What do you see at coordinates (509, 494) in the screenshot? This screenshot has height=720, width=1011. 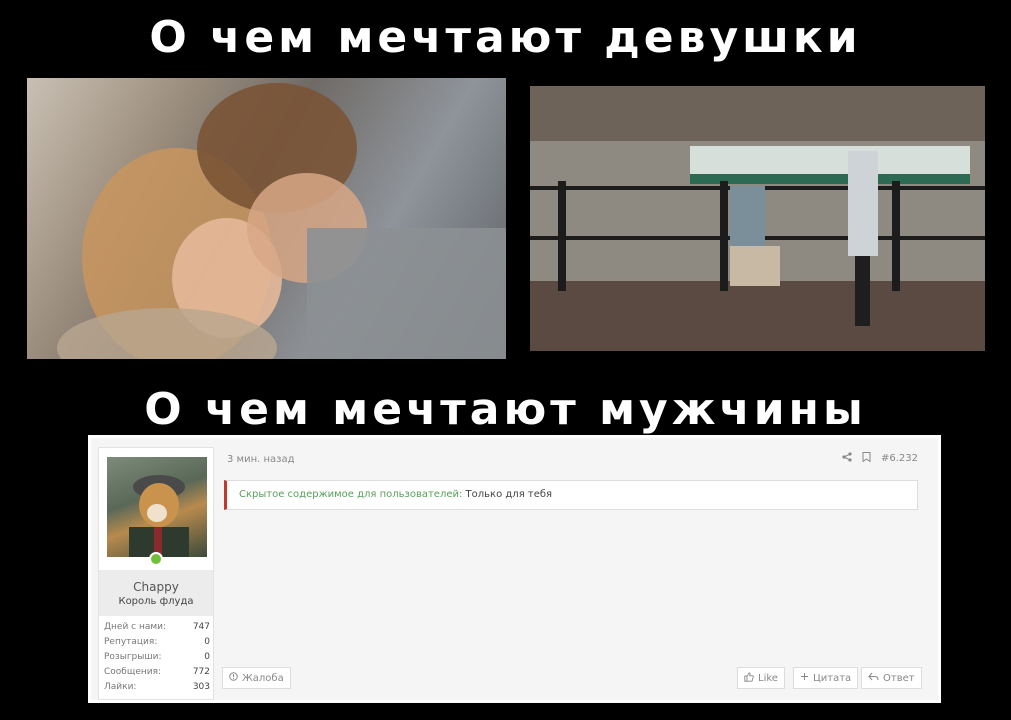 I see `hidden-content-value: Только для тебя` at bounding box center [509, 494].